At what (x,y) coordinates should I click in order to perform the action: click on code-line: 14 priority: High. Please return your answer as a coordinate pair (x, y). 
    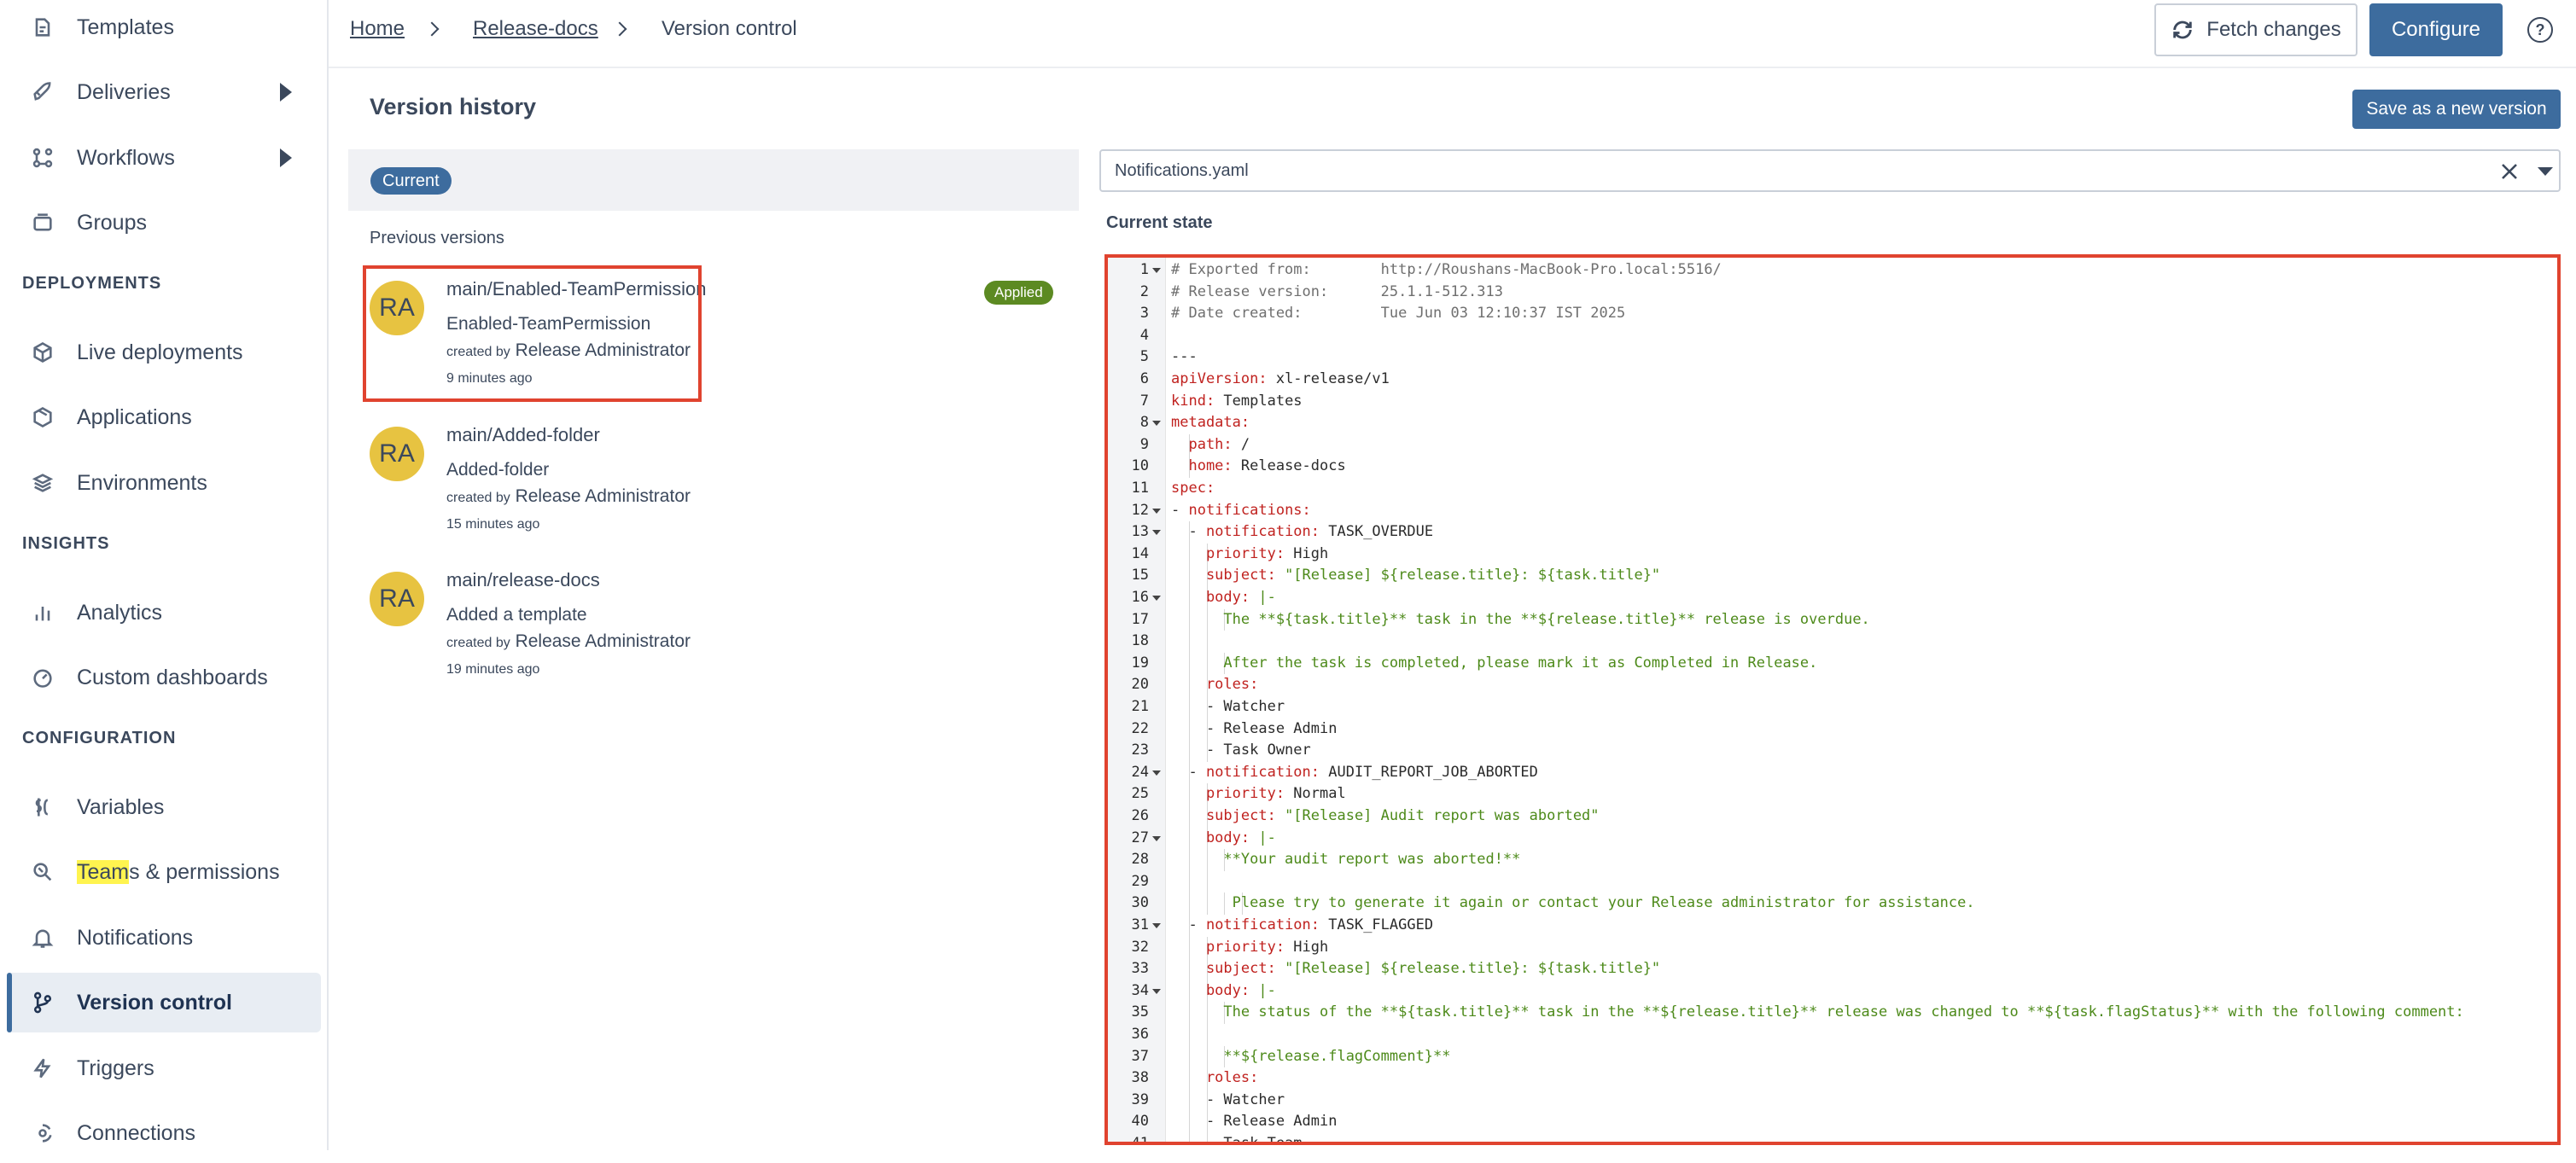
    Looking at the image, I should click on (1832, 554).